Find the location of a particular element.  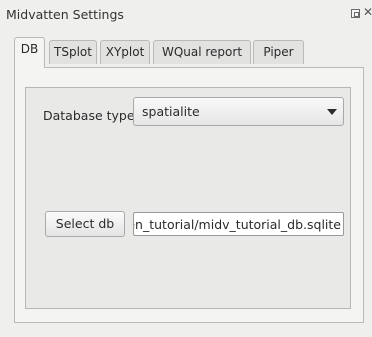

tab-xyplot: XYplot is located at coordinates (125, 52).